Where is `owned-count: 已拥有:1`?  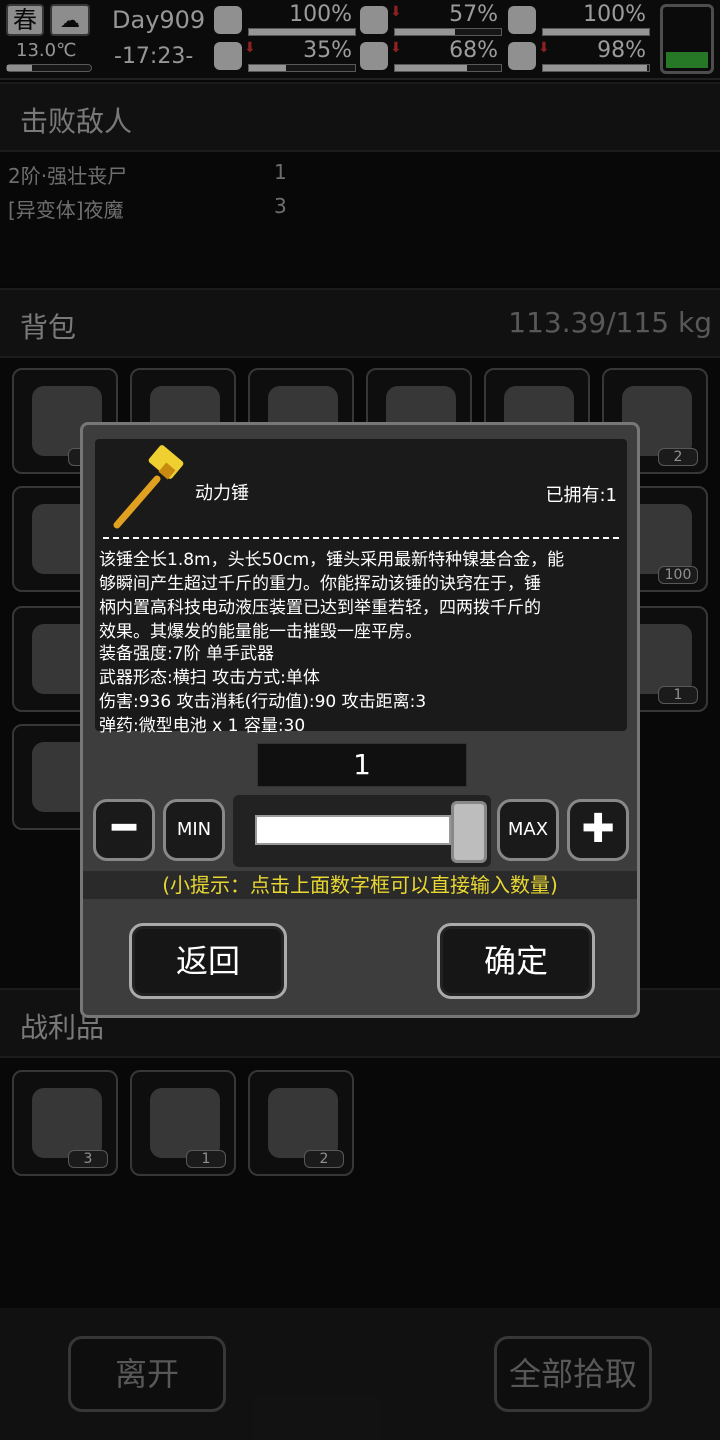
owned-count: 已拥有:1 is located at coordinates (581, 495).